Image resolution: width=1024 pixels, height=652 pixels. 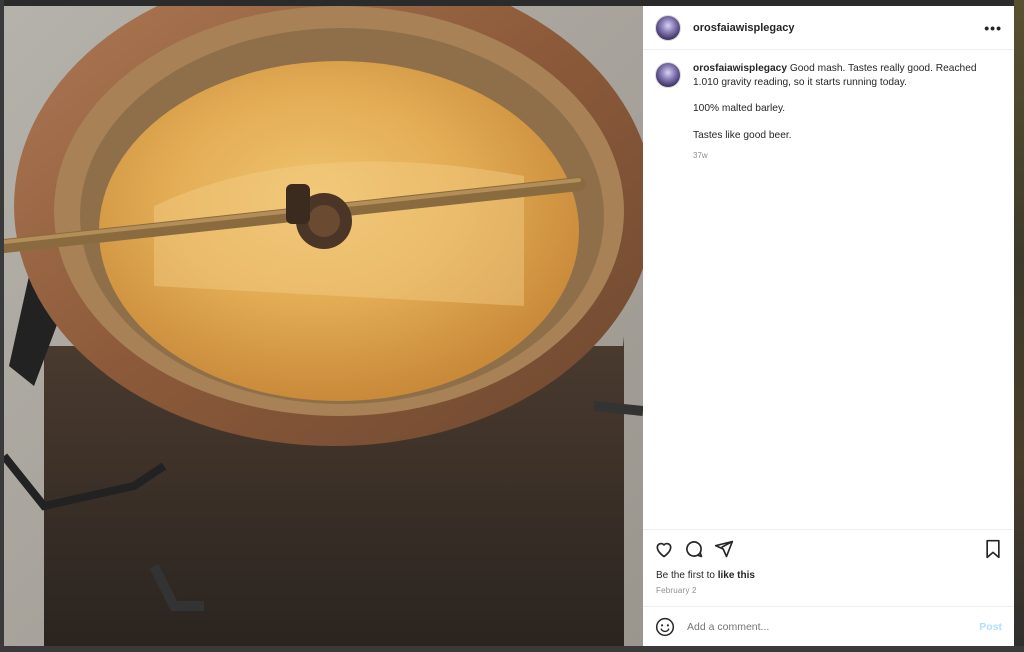 I want to click on background-bottom, so click(x=512, y=649).